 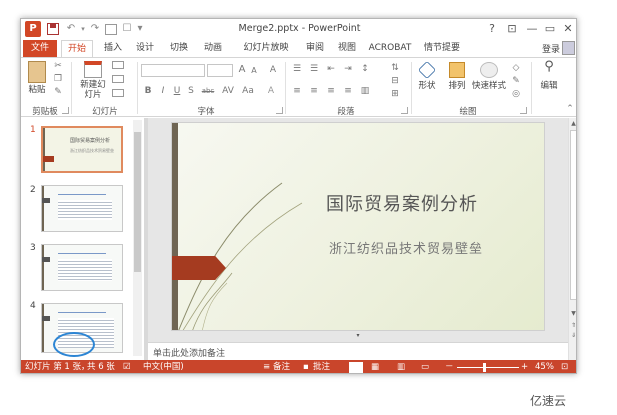 I want to click on tab-transitions: 切换, so click(x=179, y=48).